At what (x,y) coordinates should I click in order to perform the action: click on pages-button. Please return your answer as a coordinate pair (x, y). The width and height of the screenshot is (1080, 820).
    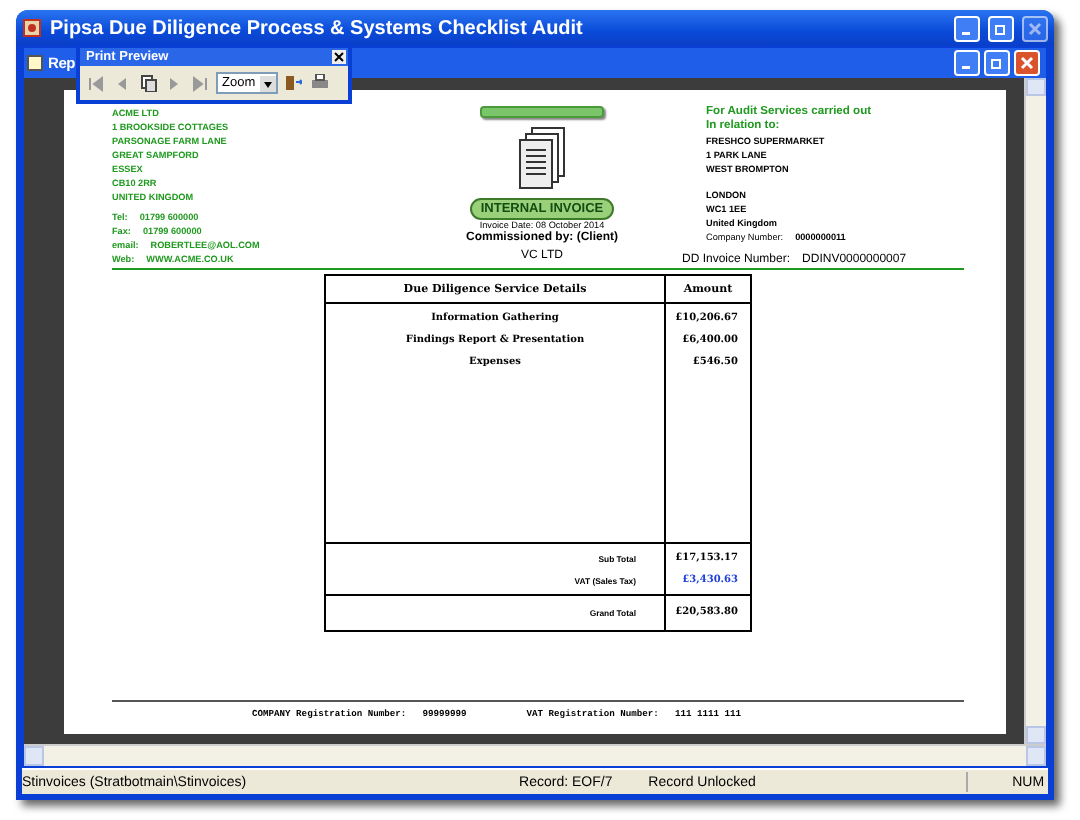
    Looking at the image, I should click on (148, 83).